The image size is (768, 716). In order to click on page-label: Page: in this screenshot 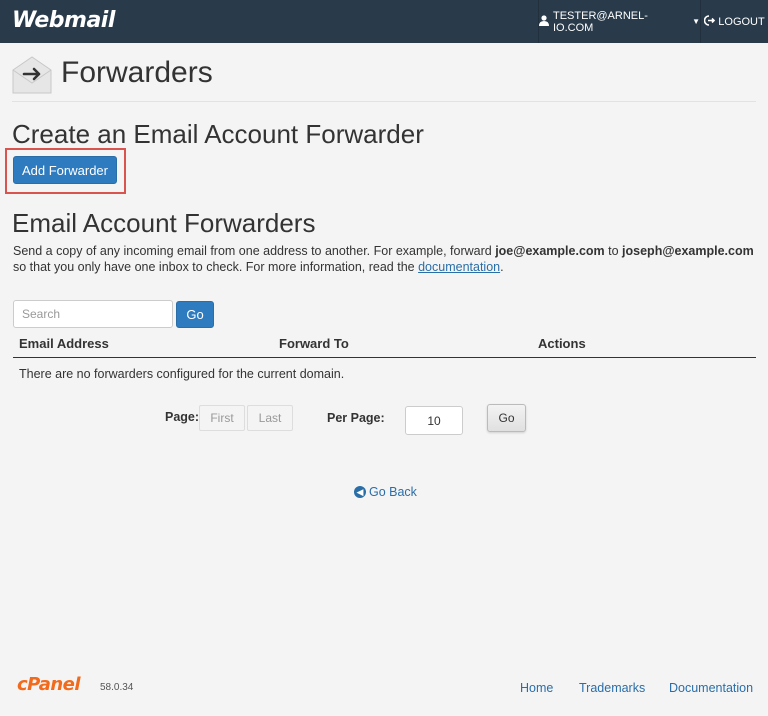, I will do `click(182, 417)`.